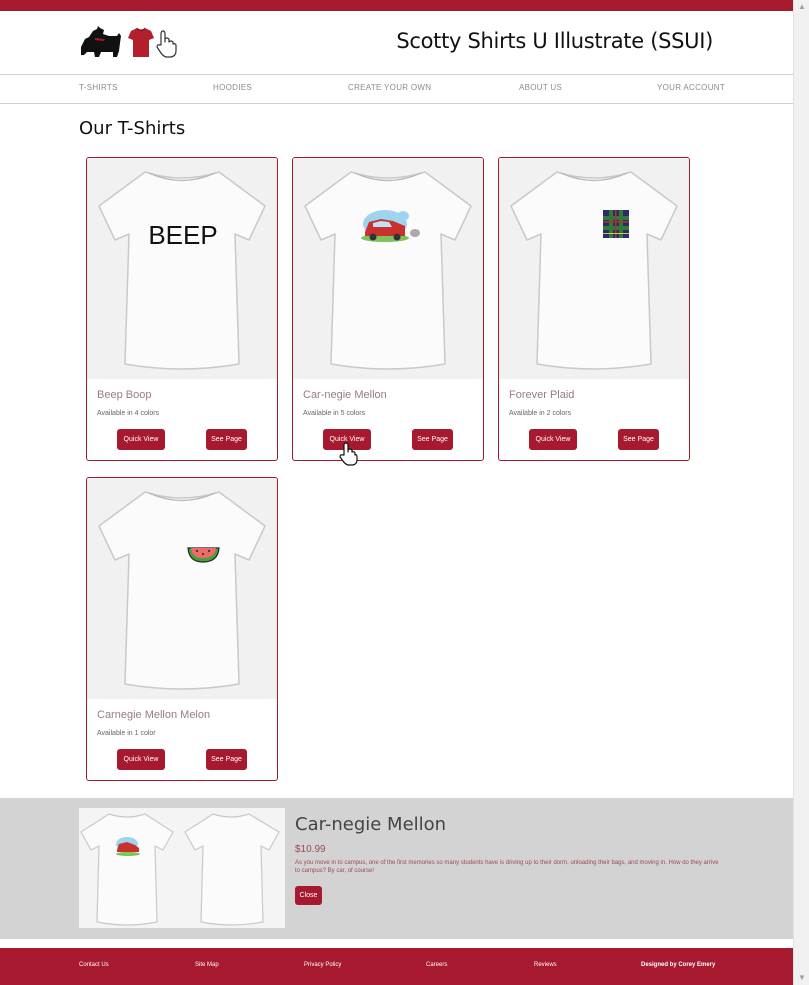 The image size is (809, 985). What do you see at coordinates (801, 978) in the screenshot?
I see `scroll-down-icon: ▼` at bounding box center [801, 978].